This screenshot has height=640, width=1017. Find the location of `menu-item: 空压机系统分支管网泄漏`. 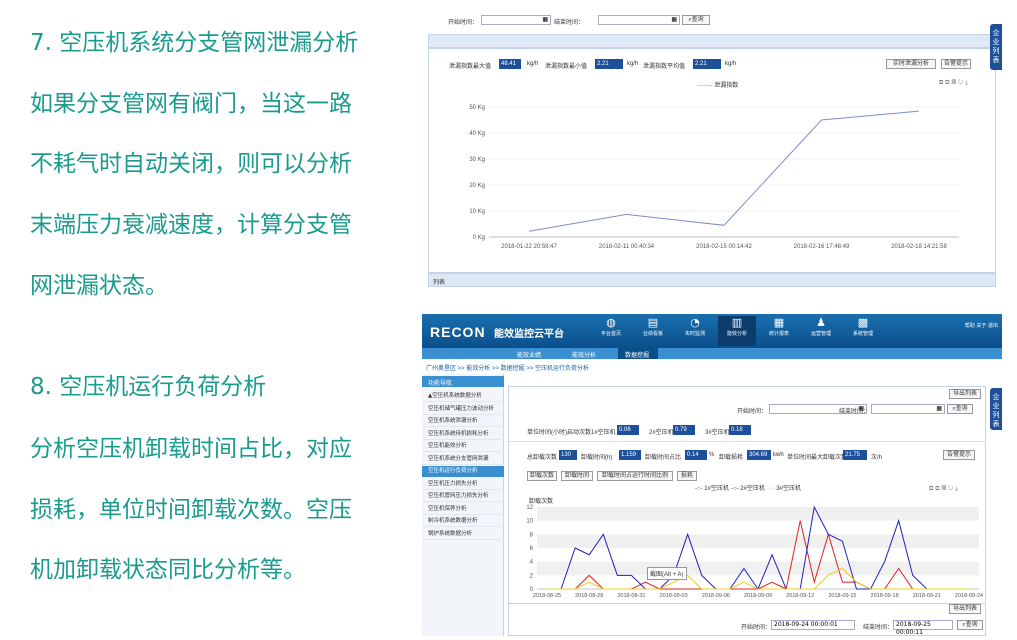

menu-item: 空压机系统分支管网泄漏 is located at coordinates (463, 459).